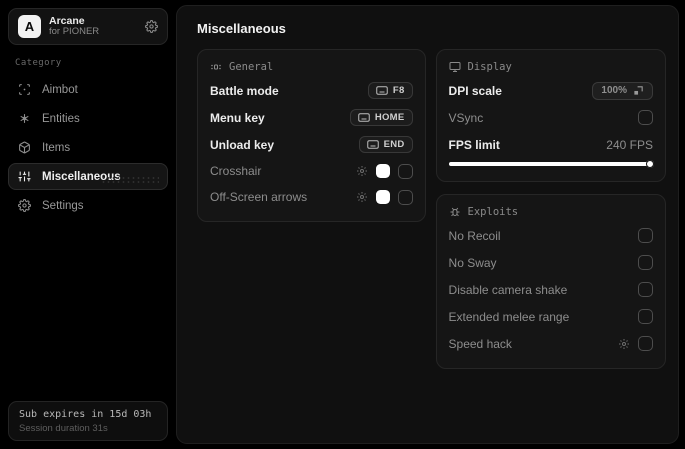  I want to click on crosshair-color-swatch, so click(382, 171).